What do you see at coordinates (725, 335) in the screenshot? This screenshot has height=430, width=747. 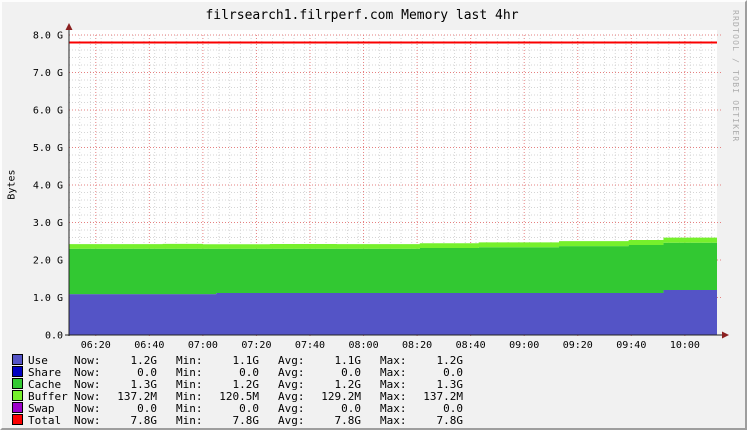 I see `x-axis-arrow` at bounding box center [725, 335].